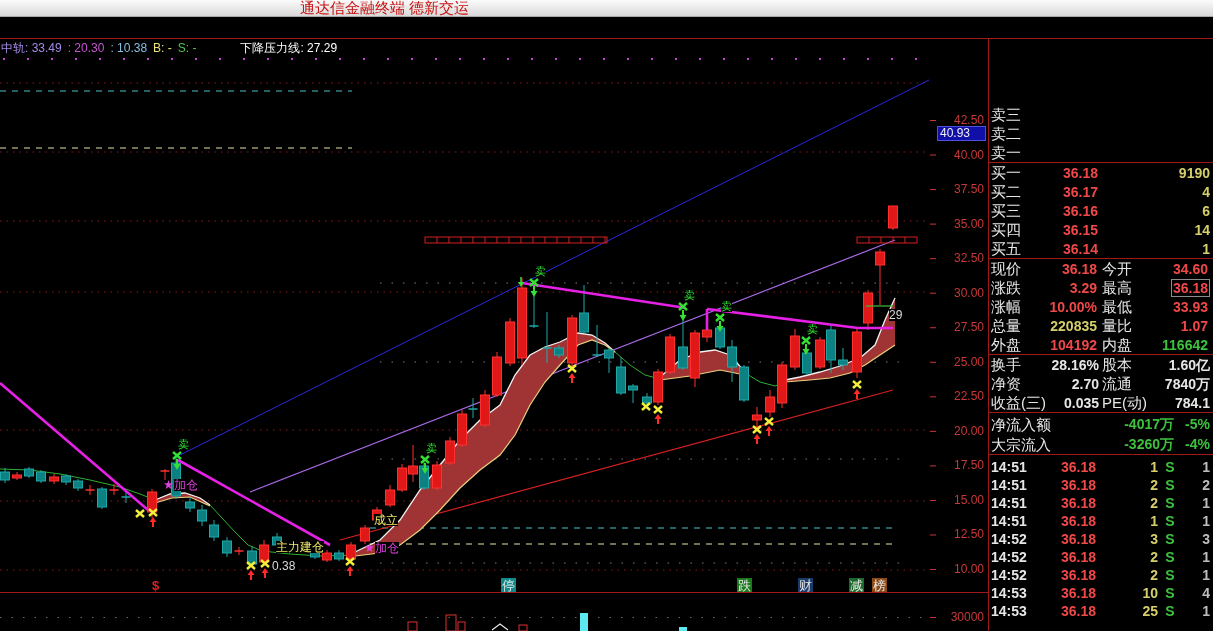 This screenshot has width=1213, height=631. Describe the element at coordinates (1153, 467) in the screenshot. I see `tick-volume: 1` at that location.